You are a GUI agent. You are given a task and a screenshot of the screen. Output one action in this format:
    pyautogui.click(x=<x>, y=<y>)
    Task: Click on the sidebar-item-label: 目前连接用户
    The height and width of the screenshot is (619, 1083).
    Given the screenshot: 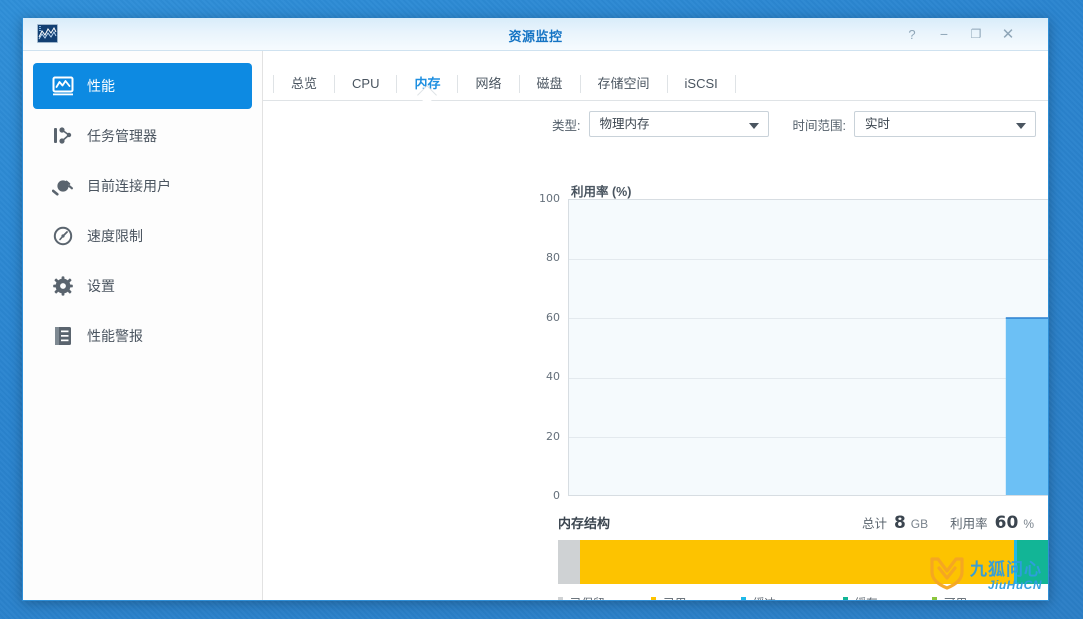 What is the action you would take?
    pyautogui.click(x=129, y=186)
    